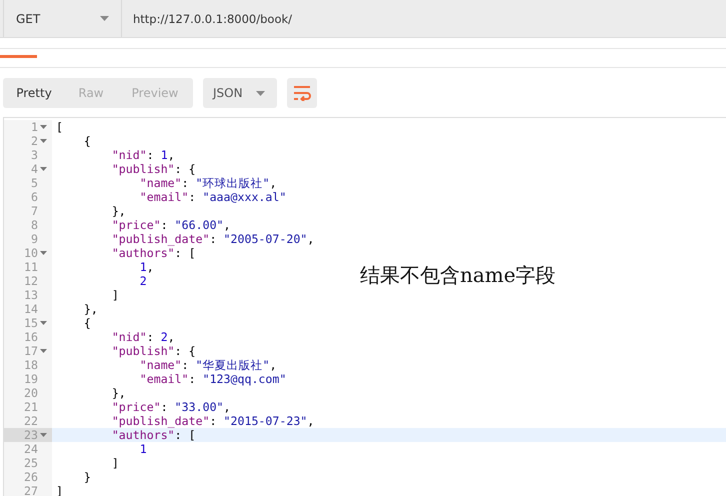 The height and width of the screenshot is (496, 726). Describe the element at coordinates (142, 449) in the screenshot. I see `code-line: 1` at that location.